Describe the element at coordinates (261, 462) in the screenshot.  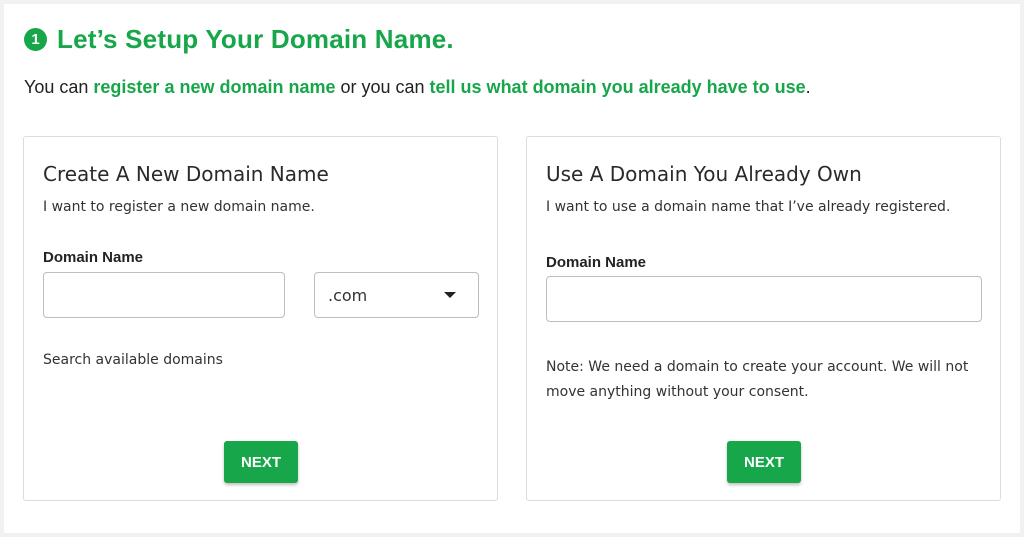
I see `new-domain-next-button: NEXT` at that location.